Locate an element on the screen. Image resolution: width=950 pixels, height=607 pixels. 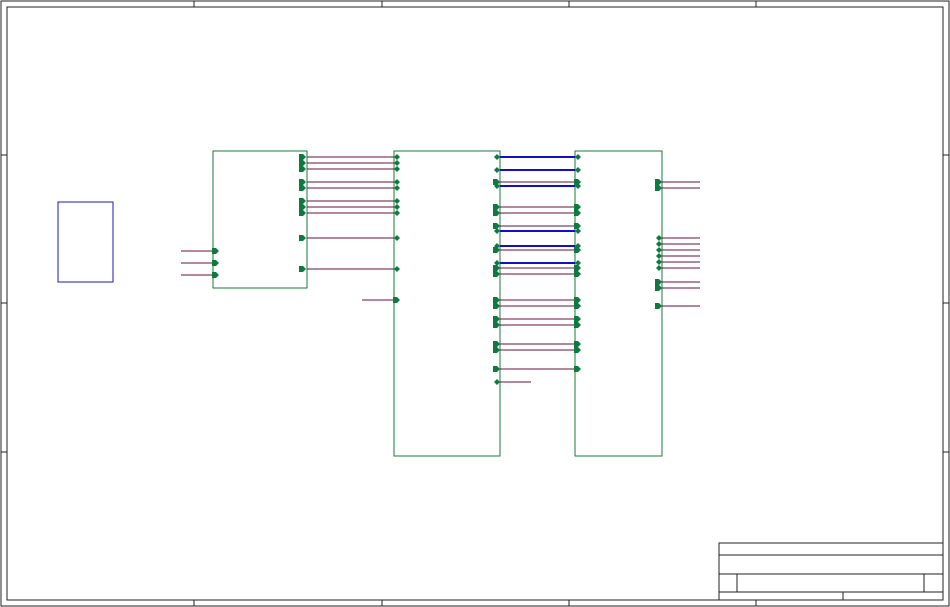
title-block is located at coordinates (831, 571).